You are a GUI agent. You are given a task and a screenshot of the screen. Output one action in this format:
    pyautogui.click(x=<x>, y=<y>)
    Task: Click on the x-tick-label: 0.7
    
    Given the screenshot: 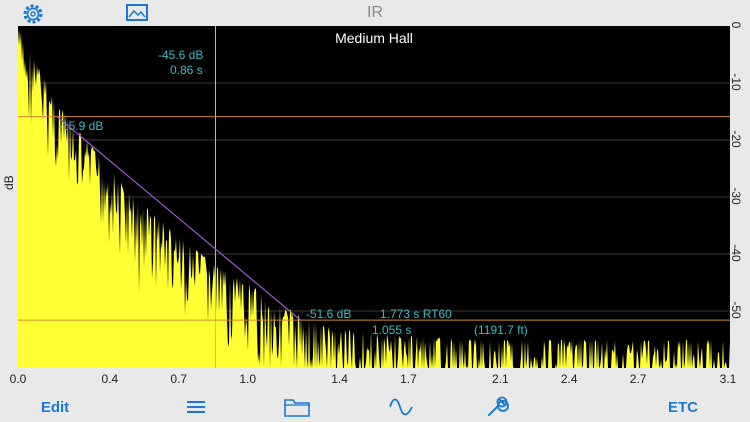 What is the action you would take?
    pyautogui.click(x=179, y=379)
    